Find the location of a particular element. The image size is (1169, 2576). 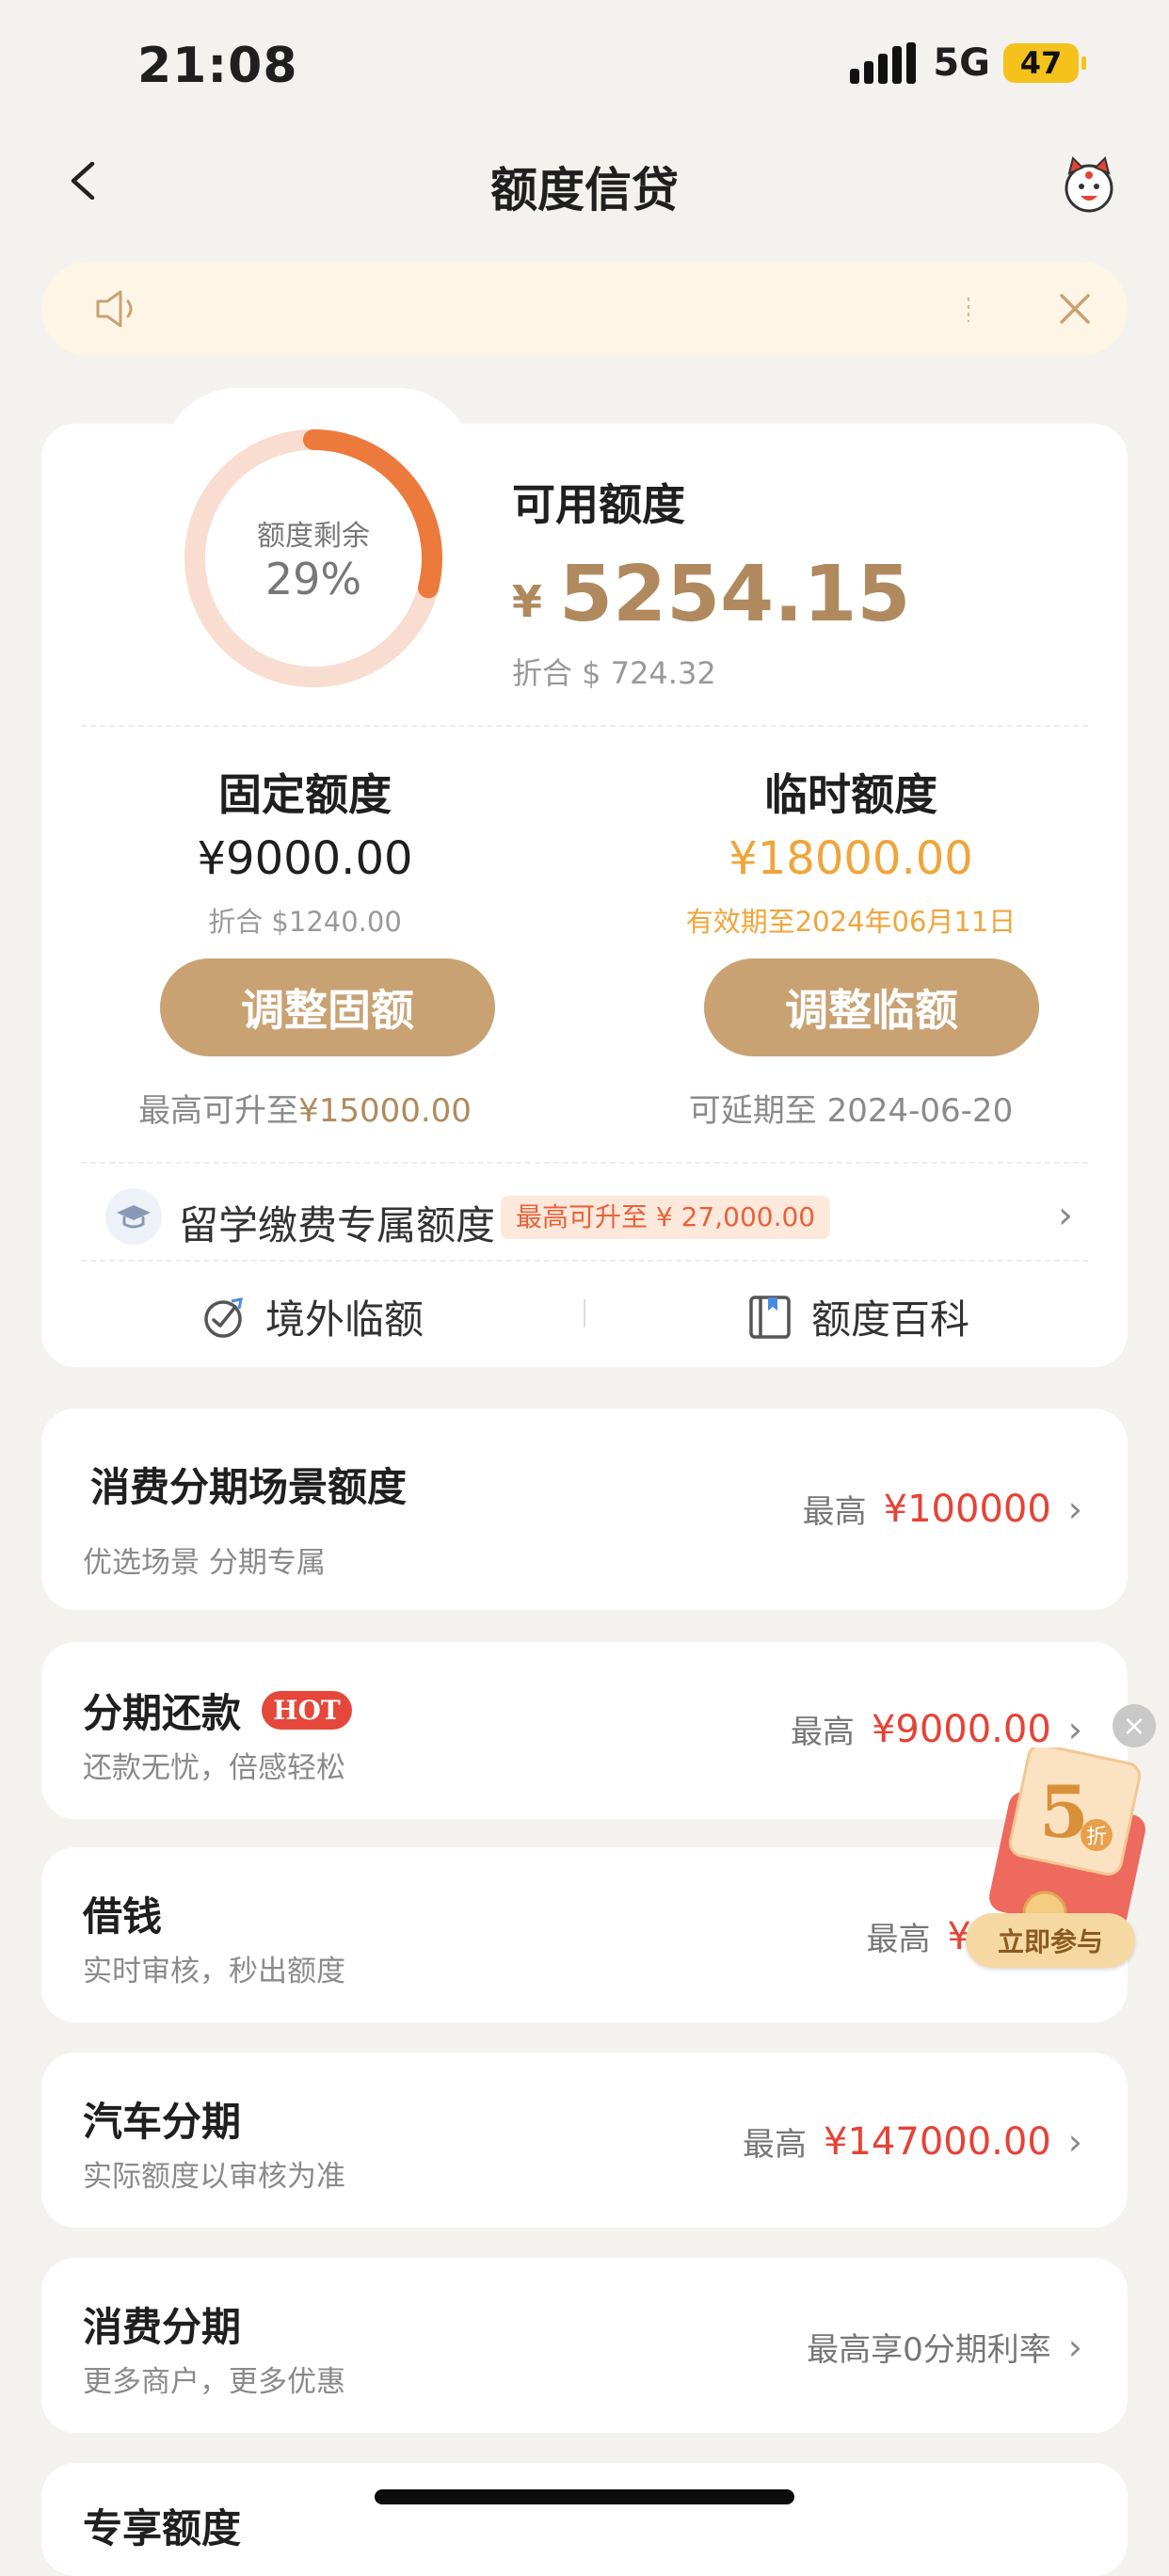

battery-level: 47 is located at coordinates (1041, 63).